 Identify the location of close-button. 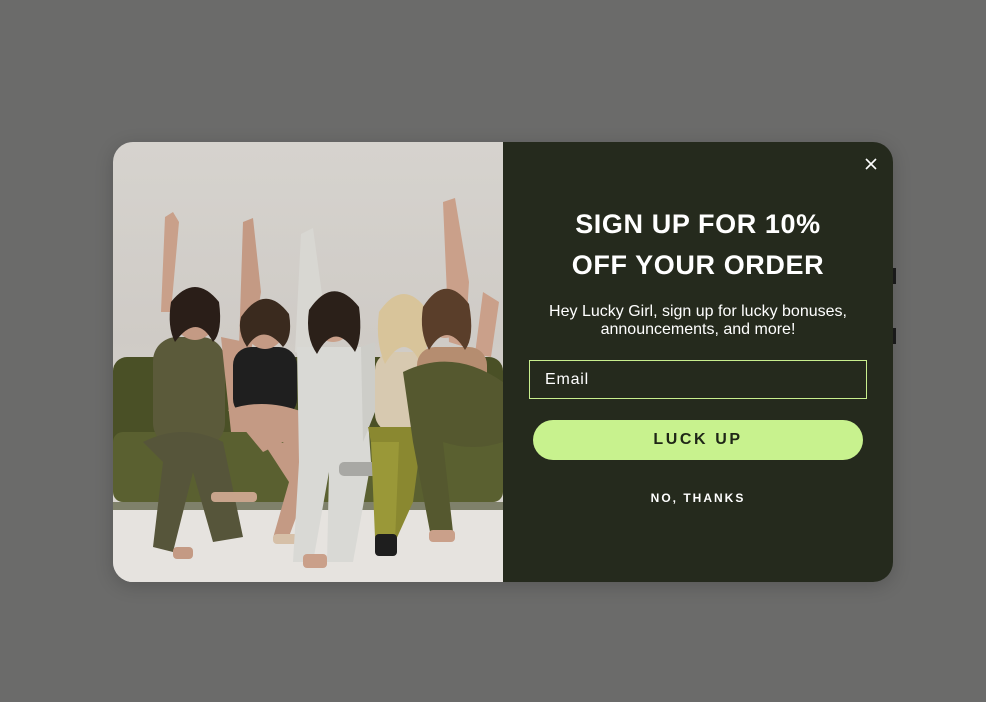
(871, 164).